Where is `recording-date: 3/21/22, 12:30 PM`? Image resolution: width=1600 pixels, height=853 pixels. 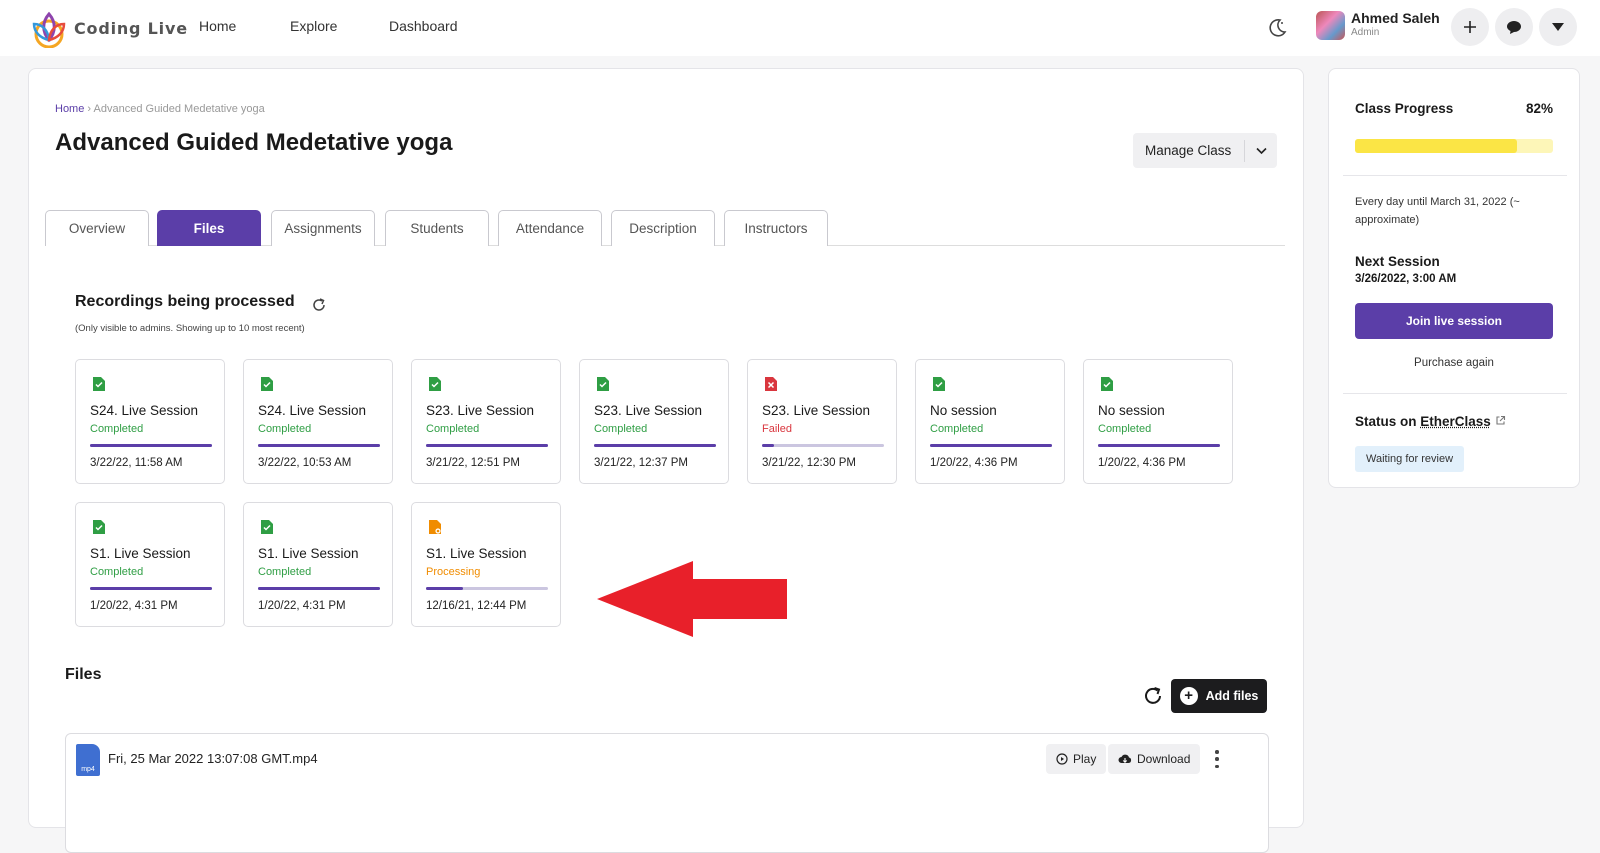
recording-date: 3/21/22, 12:30 PM is located at coordinates (809, 463).